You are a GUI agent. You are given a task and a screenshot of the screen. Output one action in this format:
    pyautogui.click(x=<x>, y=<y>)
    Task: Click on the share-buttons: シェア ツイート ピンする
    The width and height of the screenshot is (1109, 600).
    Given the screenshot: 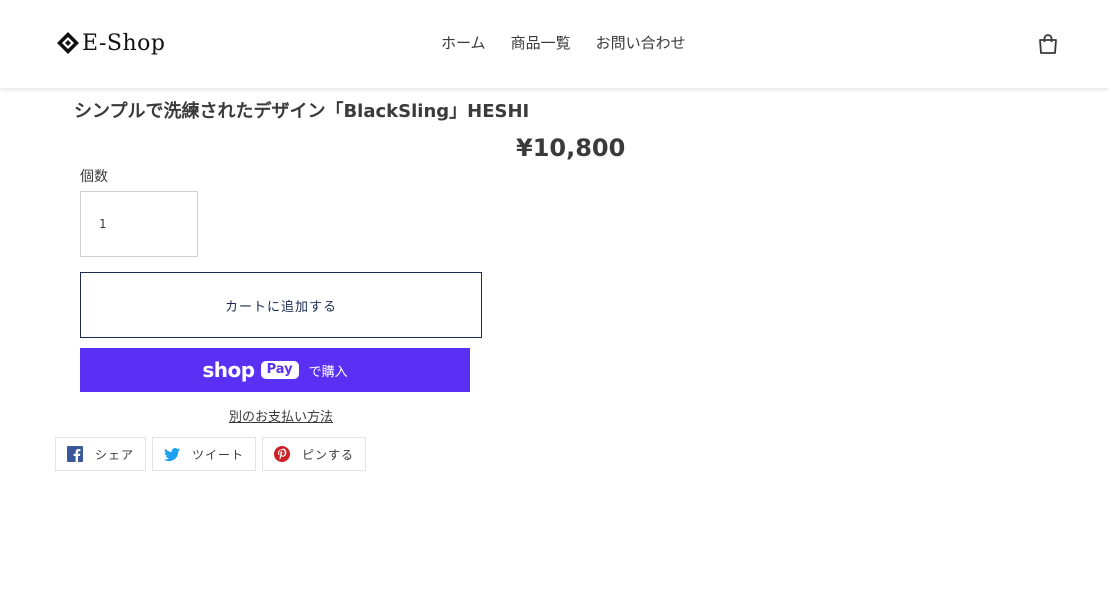 What is the action you would take?
    pyautogui.click(x=211, y=454)
    